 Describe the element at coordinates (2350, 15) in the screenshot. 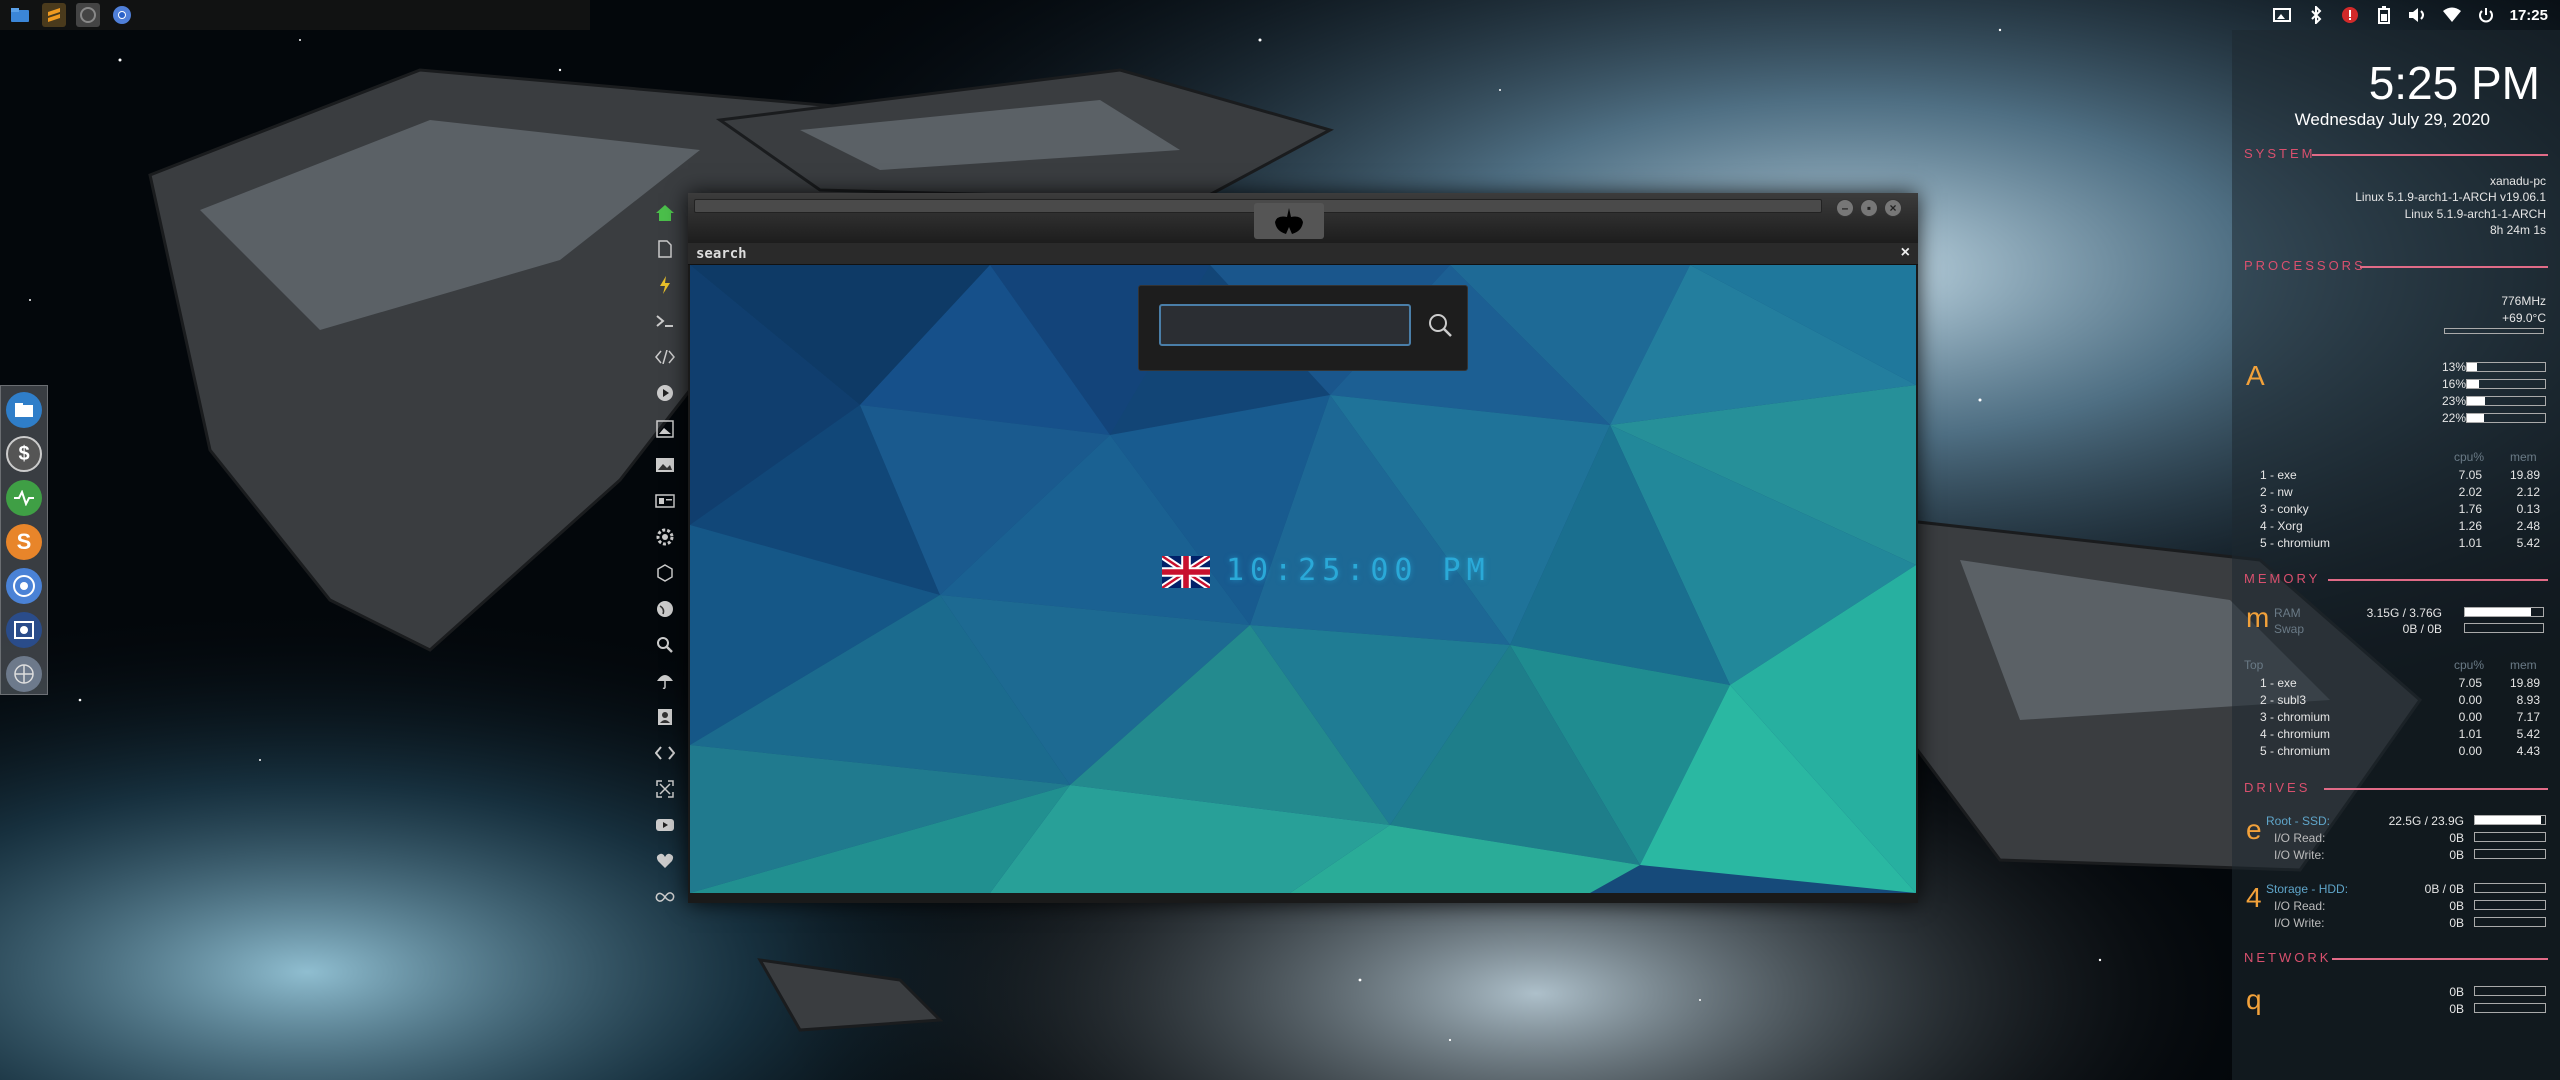

I see `update-alert-icon` at that location.